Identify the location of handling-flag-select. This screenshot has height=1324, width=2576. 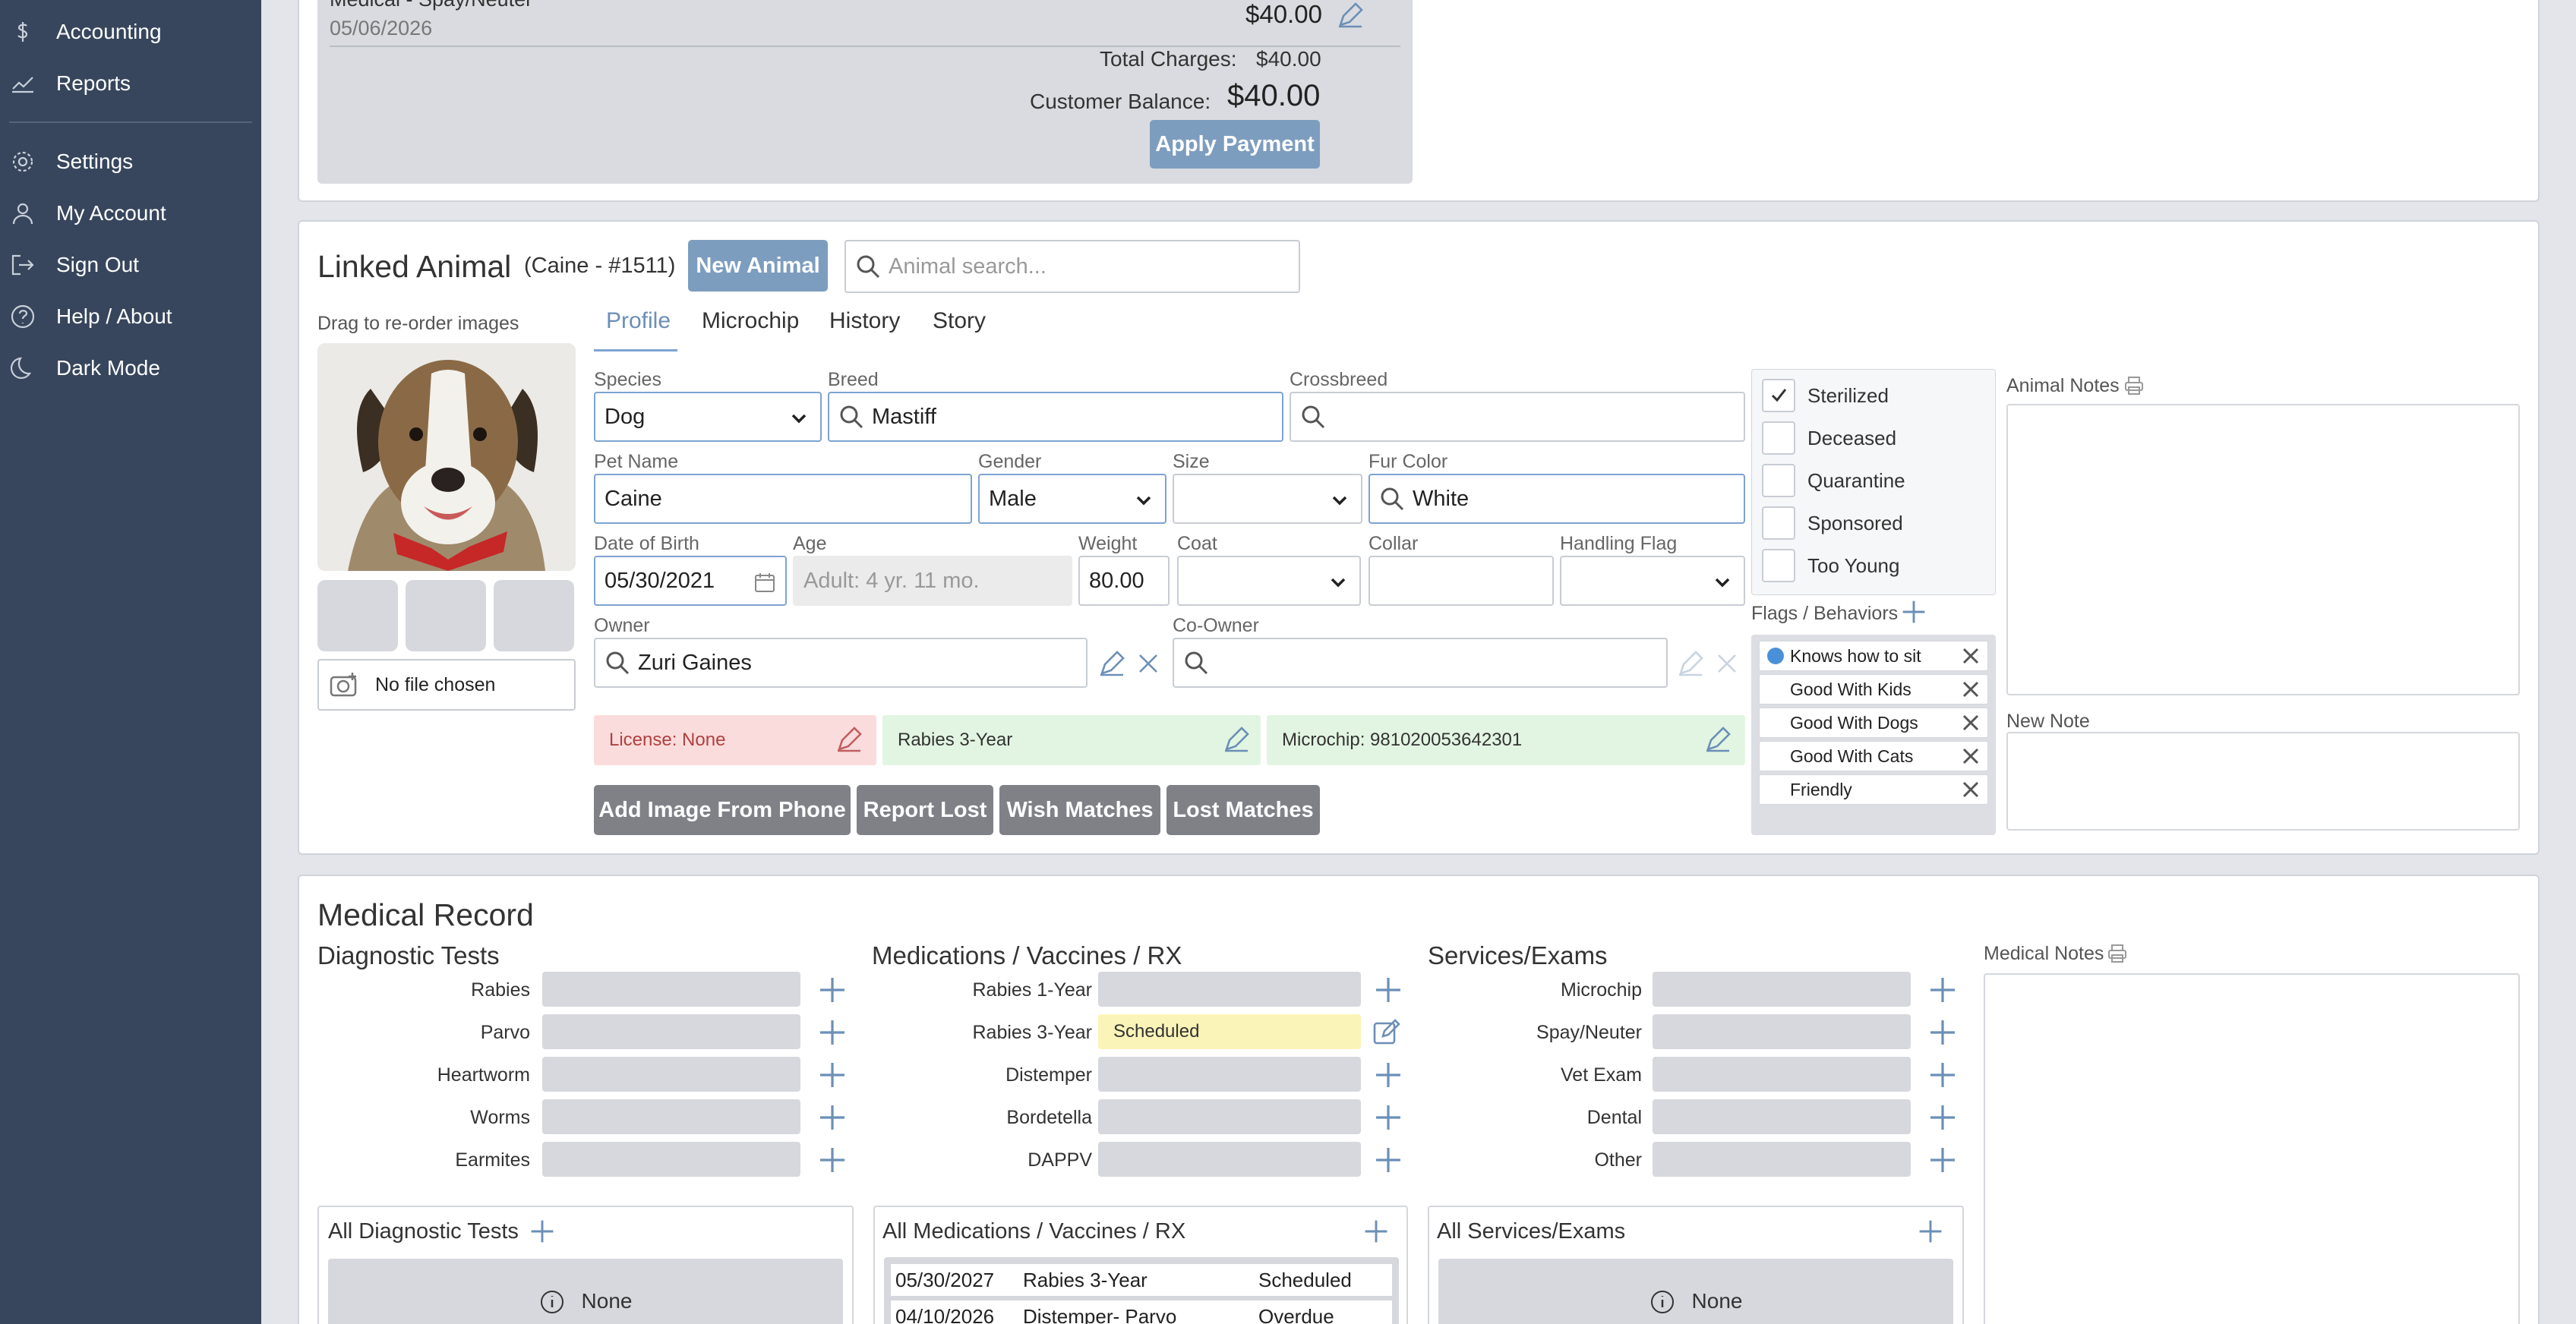
(1653, 581).